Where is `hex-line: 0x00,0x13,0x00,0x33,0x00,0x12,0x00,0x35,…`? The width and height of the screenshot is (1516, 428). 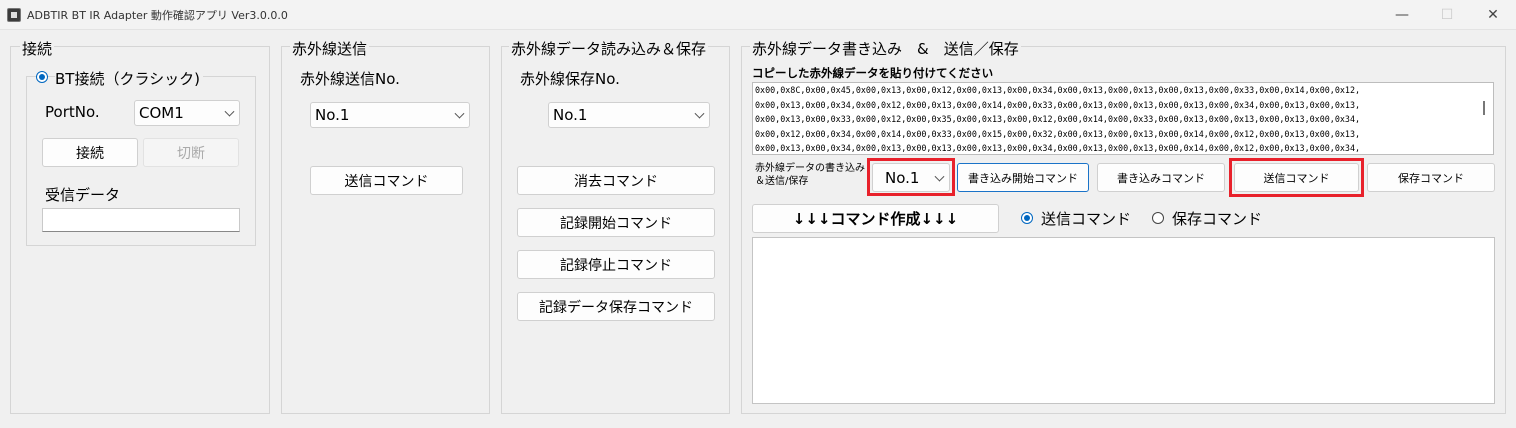 hex-line: 0x00,0x13,0x00,0x33,0x00,0x12,0x00,0x35,… is located at coordinates (1058, 119).